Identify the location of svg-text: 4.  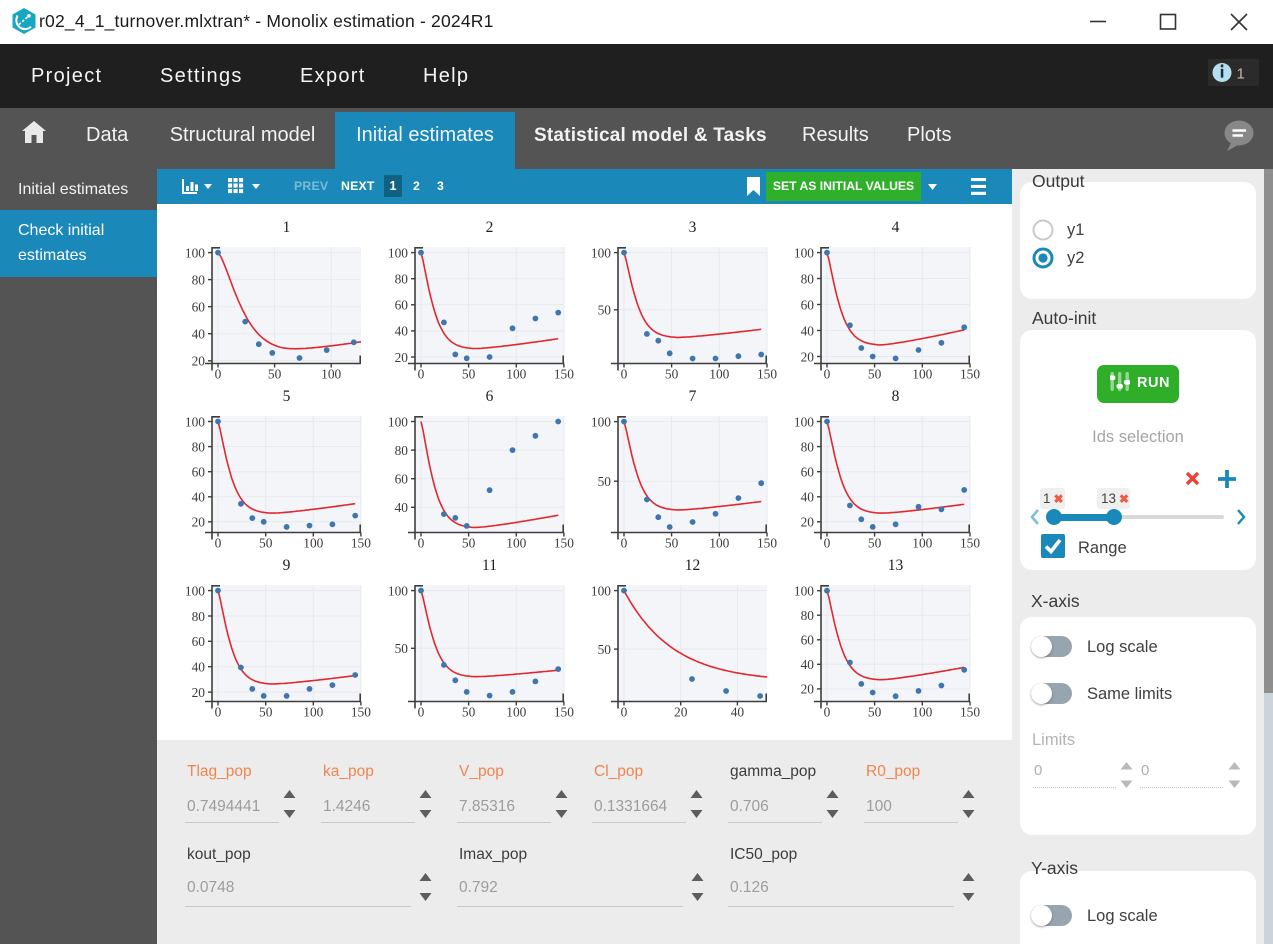
(896, 227).